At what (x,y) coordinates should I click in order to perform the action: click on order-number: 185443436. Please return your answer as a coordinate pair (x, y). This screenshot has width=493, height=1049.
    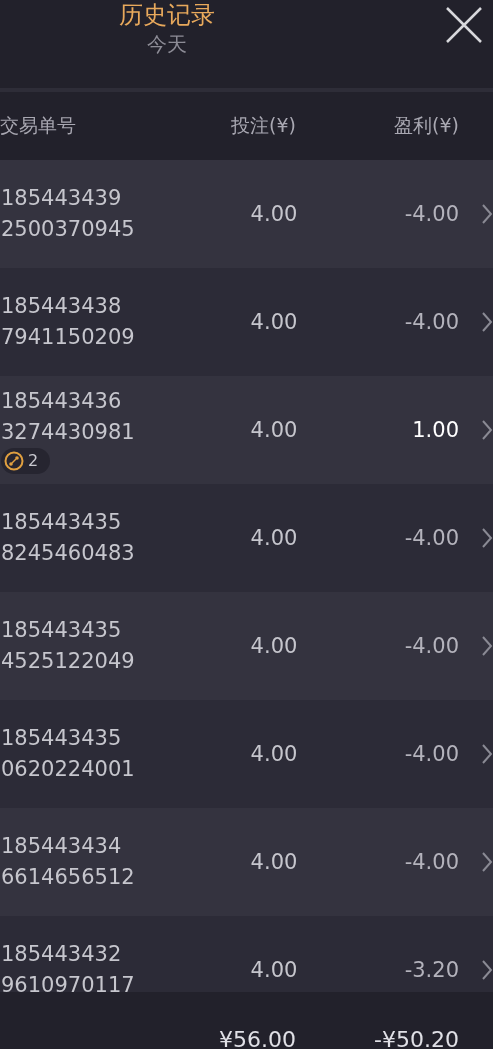
    Looking at the image, I should click on (61, 401).